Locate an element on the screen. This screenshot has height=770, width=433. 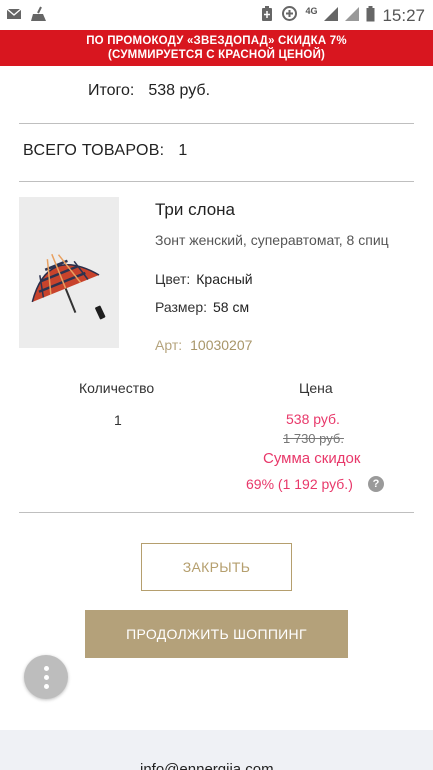
status-bar: 4G 15:27 is located at coordinates (216, 15).